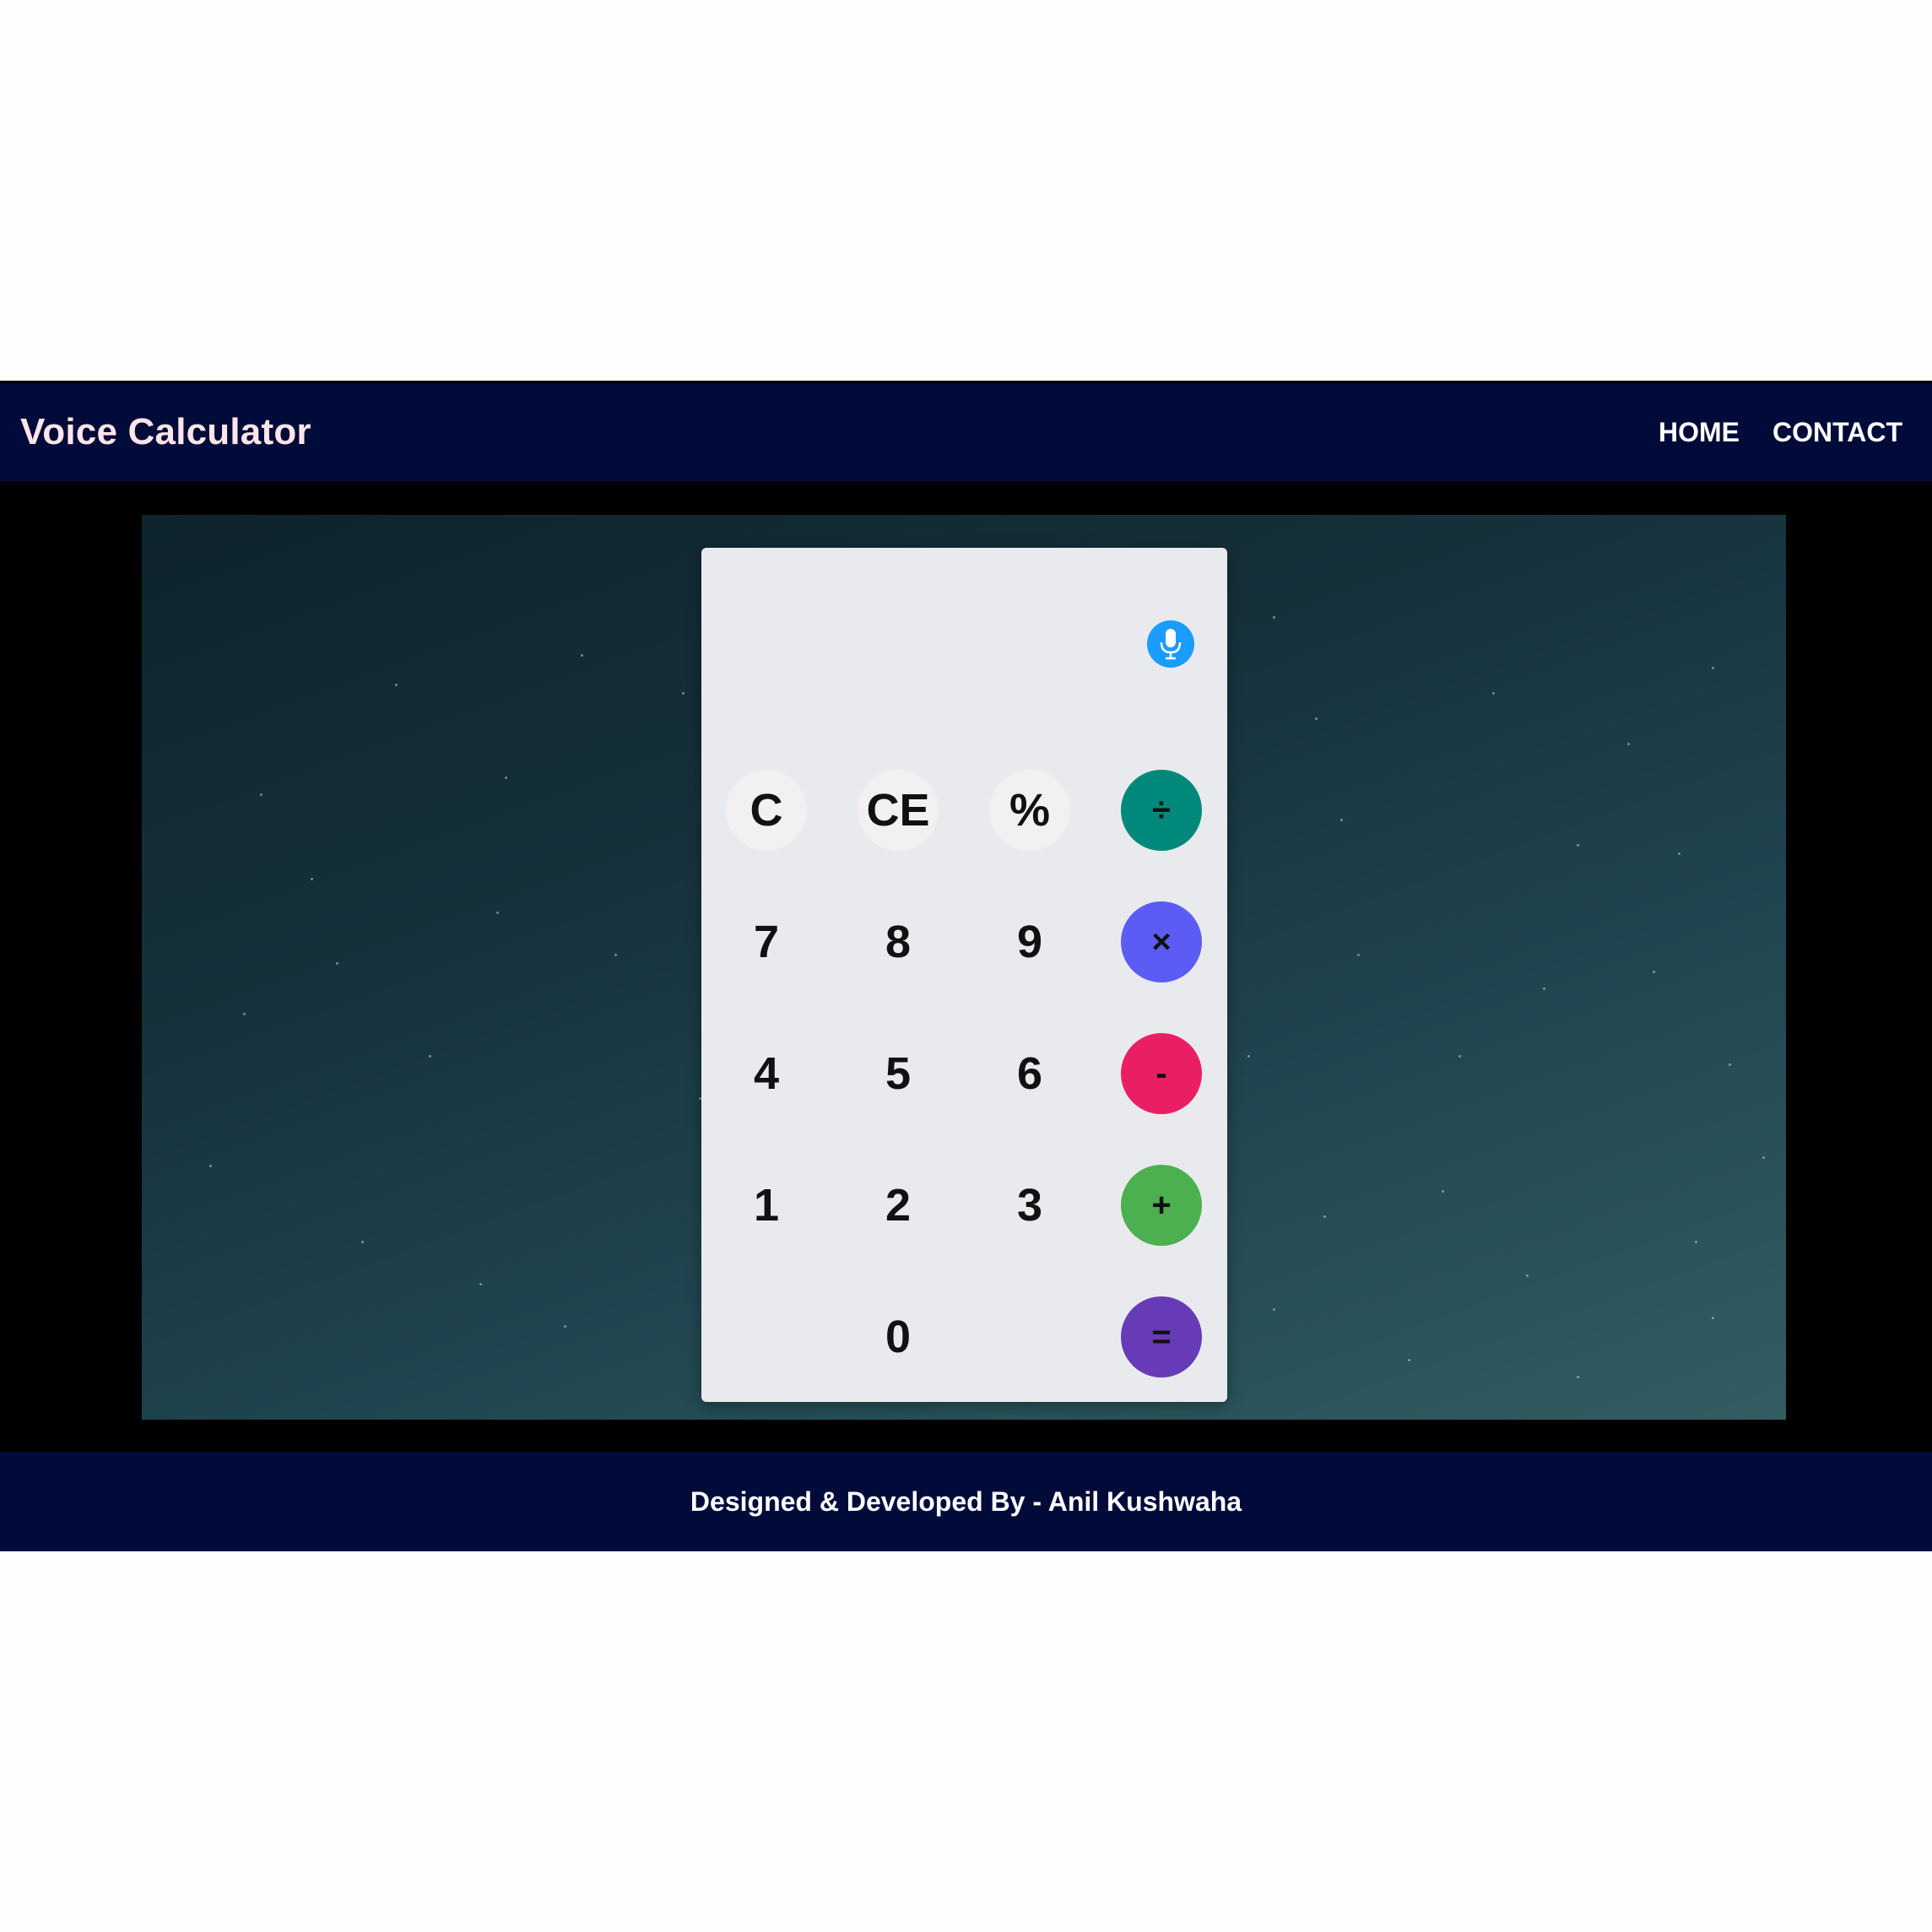 The height and width of the screenshot is (1932, 1932). What do you see at coordinates (964, 975) in the screenshot?
I see `calculator-panel: C CE% ÷ 7 8 9 × 4 5 6- 1 2 3 +0 =` at bounding box center [964, 975].